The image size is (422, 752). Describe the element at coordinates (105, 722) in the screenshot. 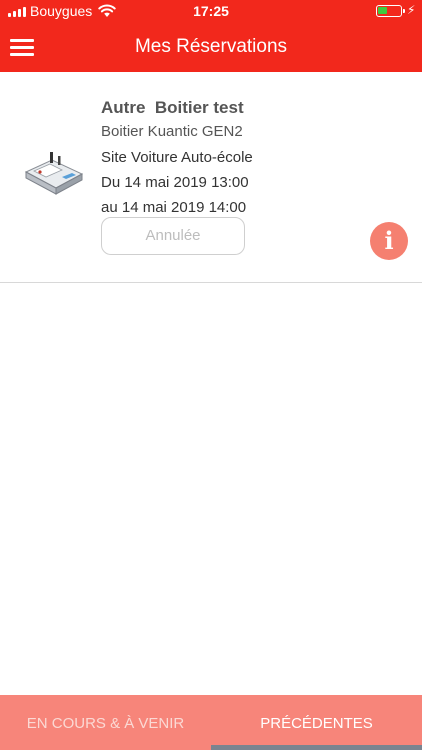

I see `tab-upcoming: EN COURS & À VENIR` at that location.